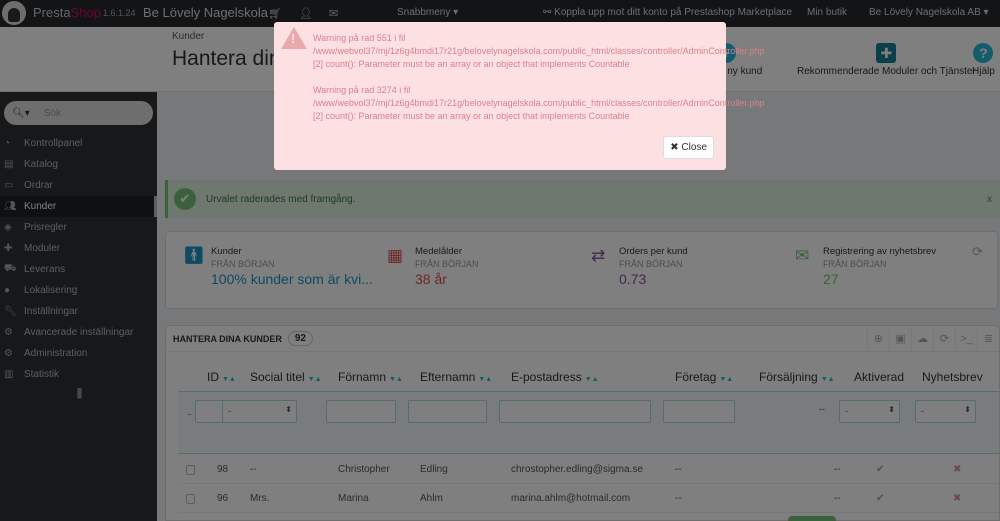 This screenshot has height=521, width=1000. What do you see at coordinates (694, 147) in the screenshot?
I see `close-label: Close` at bounding box center [694, 147].